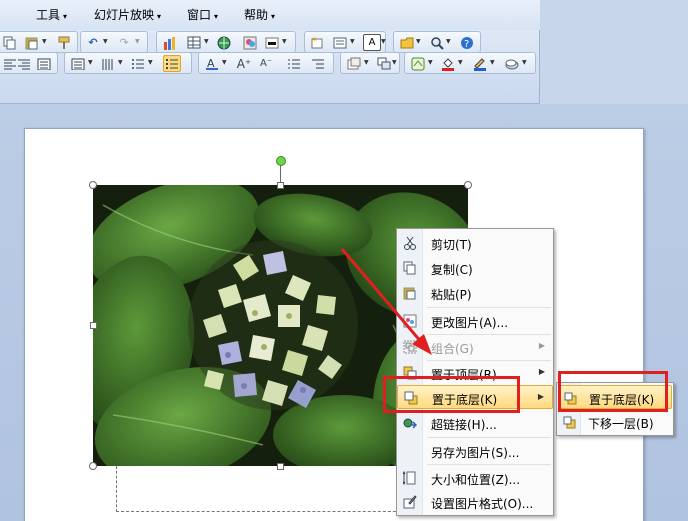  I want to click on line-style-button, so click(272, 42).